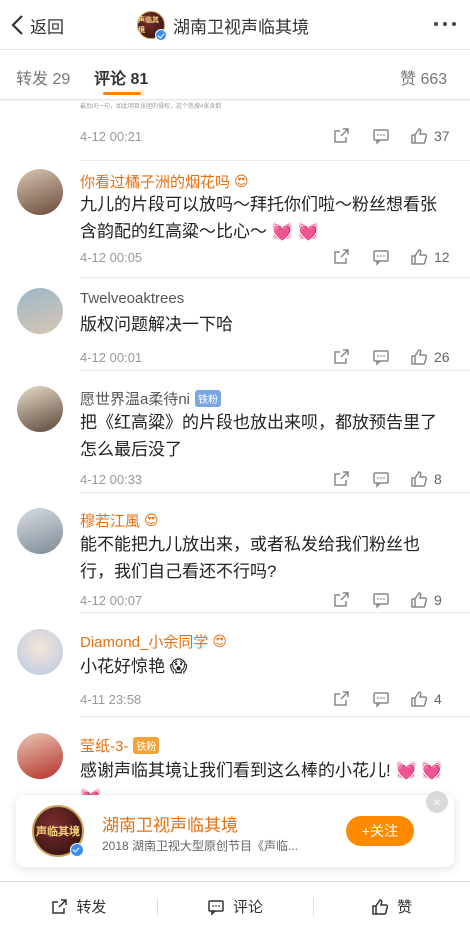  Describe the element at coordinates (235, 75) in the screenshot. I see `tab-bar: 转发 29 评论 81 赞 663` at that location.